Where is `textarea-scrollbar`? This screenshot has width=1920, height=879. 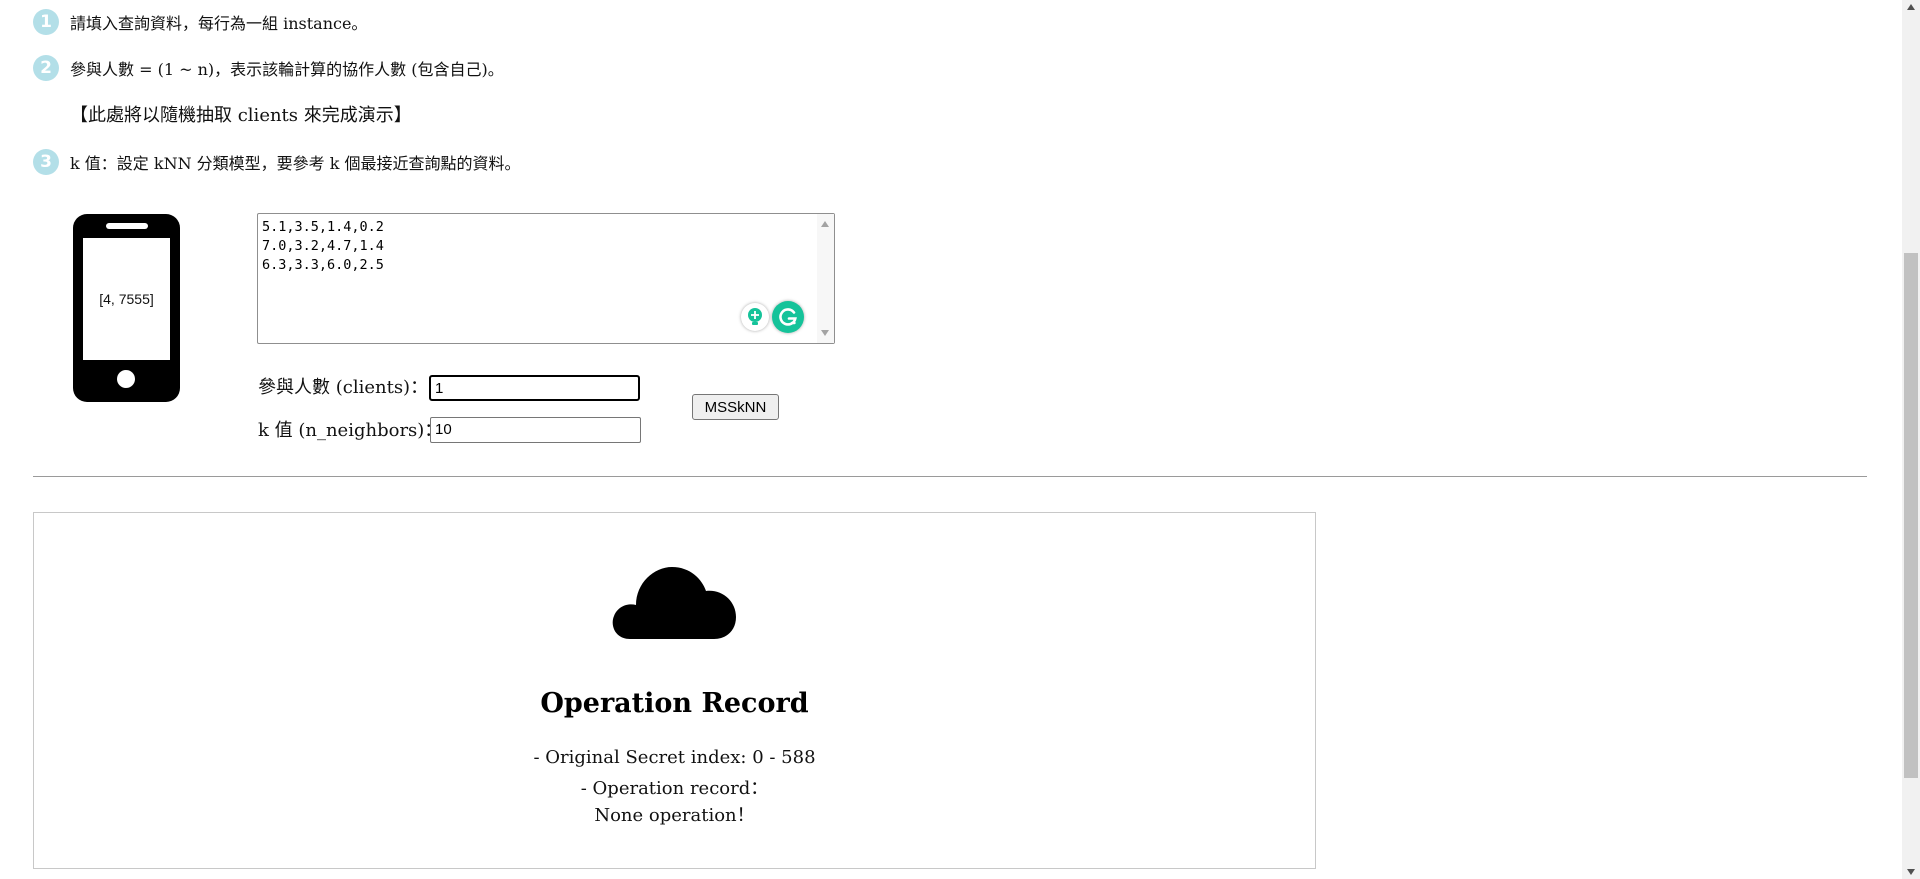 textarea-scrollbar is located at coordinates (825, 278).